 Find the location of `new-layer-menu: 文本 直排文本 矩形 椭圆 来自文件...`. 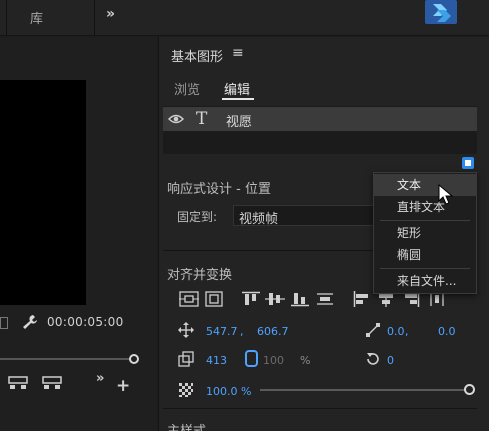

new-layer-menu: 文本 直排文本 矩形 椭圆 来自文件... is located at coordinates (425, 233).